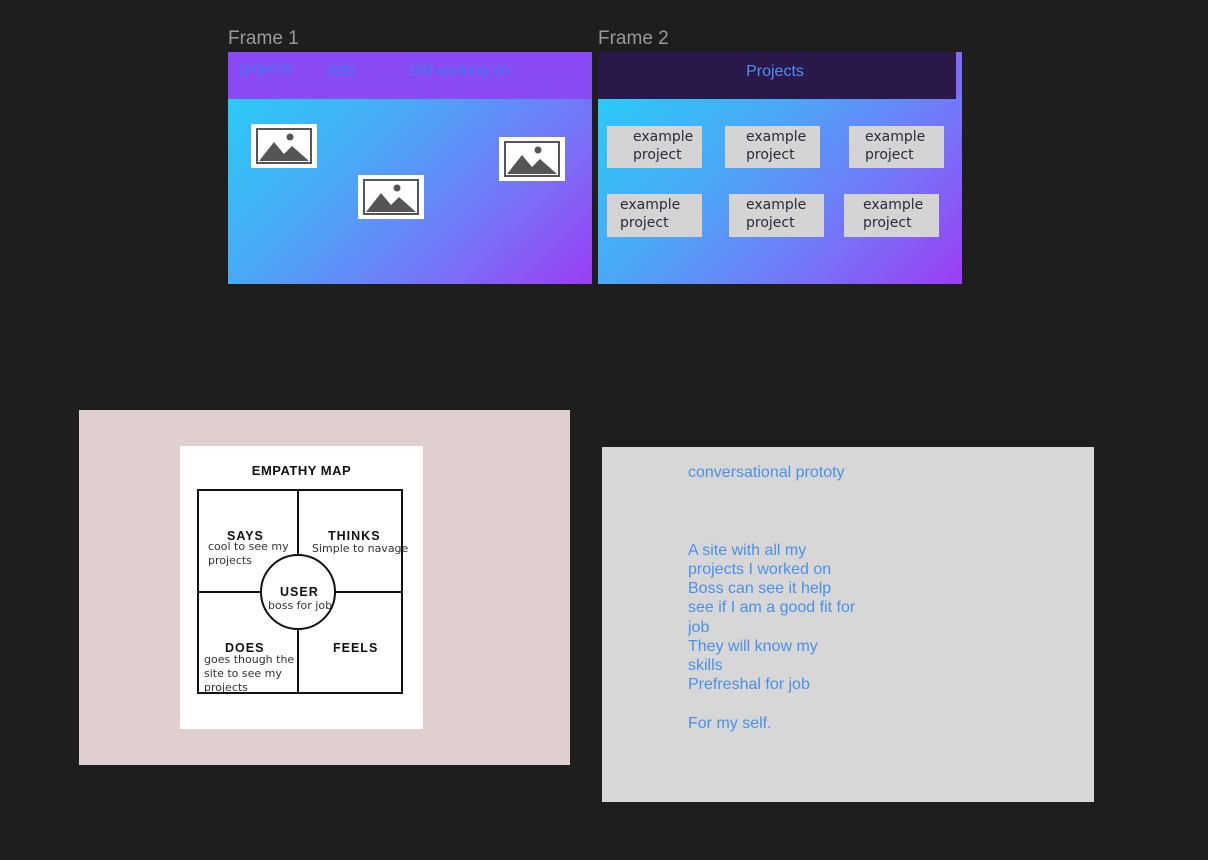  Describe the element at coordinates (356, 648) in the screenshot. I see `feels-label: FEELS` at that location.